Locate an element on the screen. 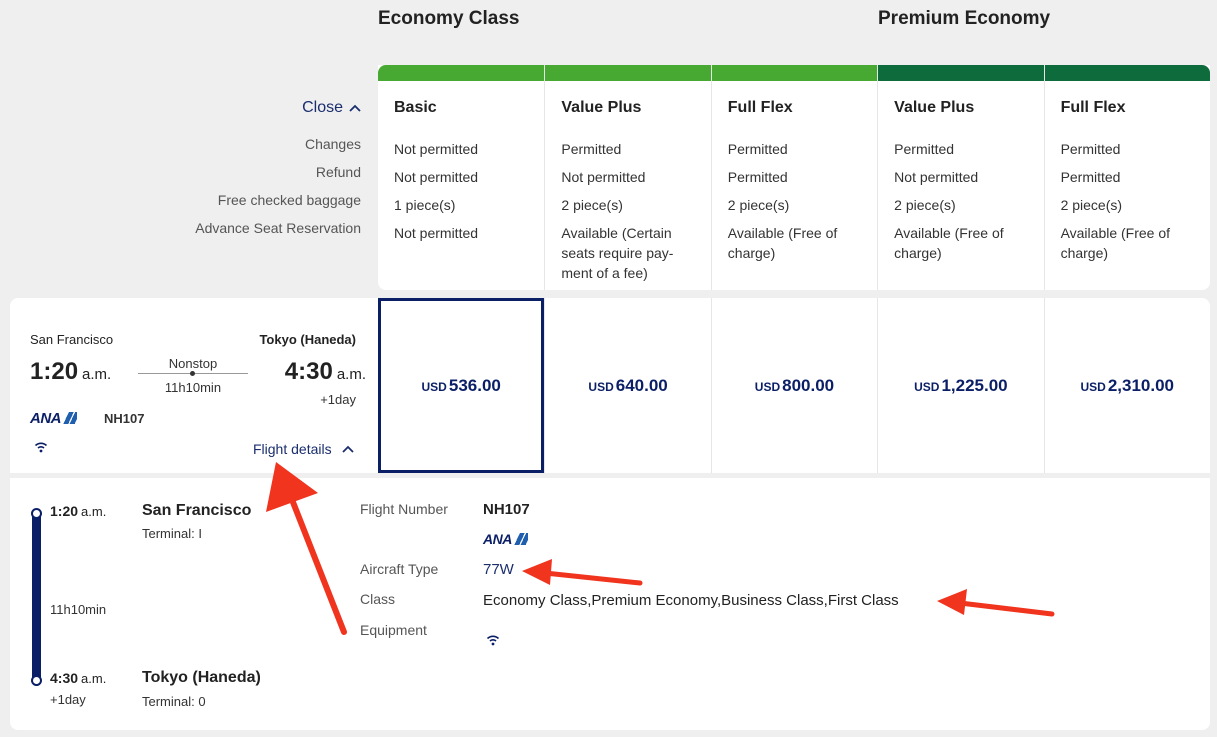 The height and width of the screenshot is (737, 1217). flight-details-button: Flight details is located at coordinates (303, 449).